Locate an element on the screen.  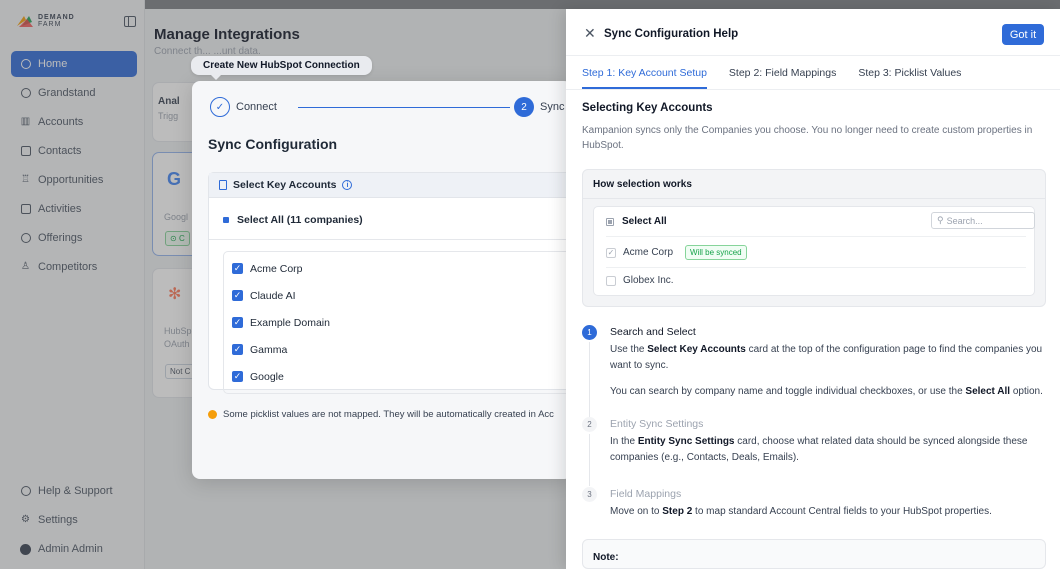
stepper-line is located at coordinates (404, 107).